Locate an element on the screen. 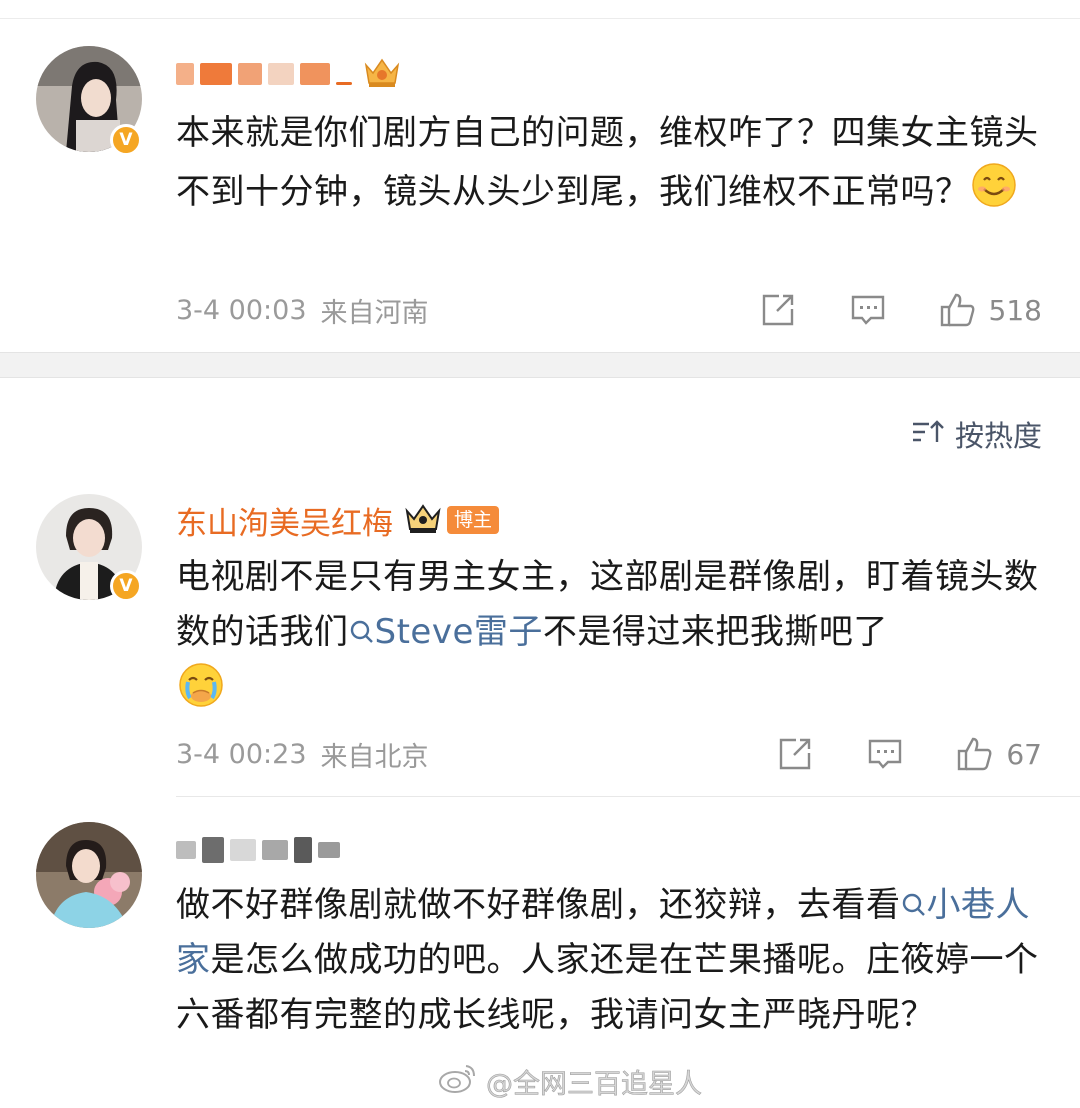  sort-label: 按热度 is located at coordinates (998, 436).